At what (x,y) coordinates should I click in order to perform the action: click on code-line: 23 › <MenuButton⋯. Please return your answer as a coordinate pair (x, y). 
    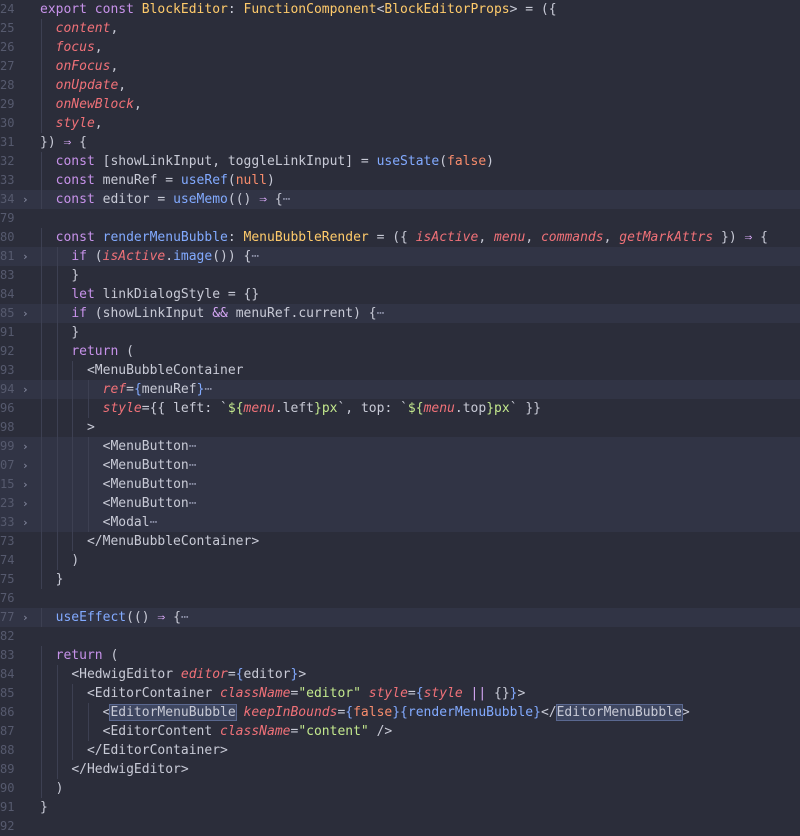
    Looking at the image, I should click on (400, 503).